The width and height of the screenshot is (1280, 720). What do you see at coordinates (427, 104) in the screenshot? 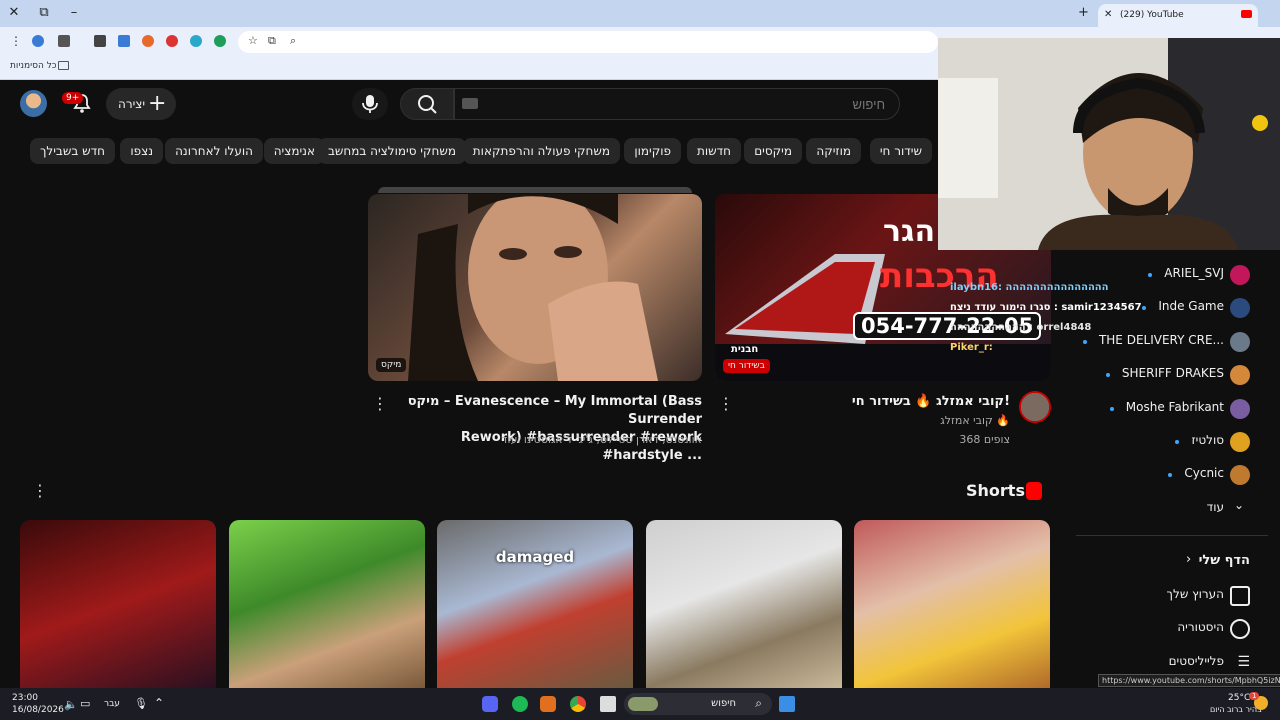
I see `search-button` at bounding box center [427, 104].